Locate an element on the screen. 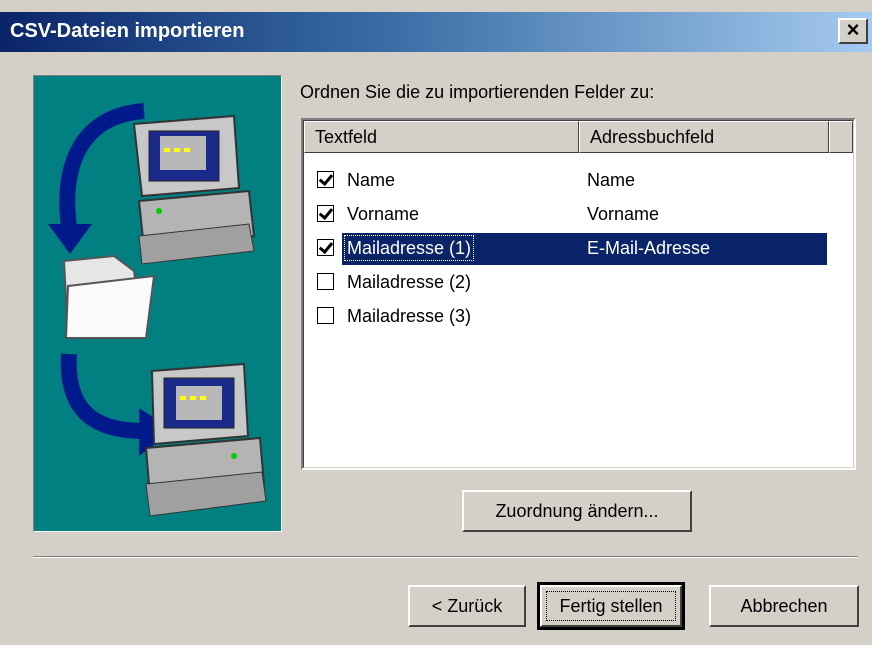 This screenshot has height=645, width=872. text-field-name: Name is located at coordinates (371, 180).